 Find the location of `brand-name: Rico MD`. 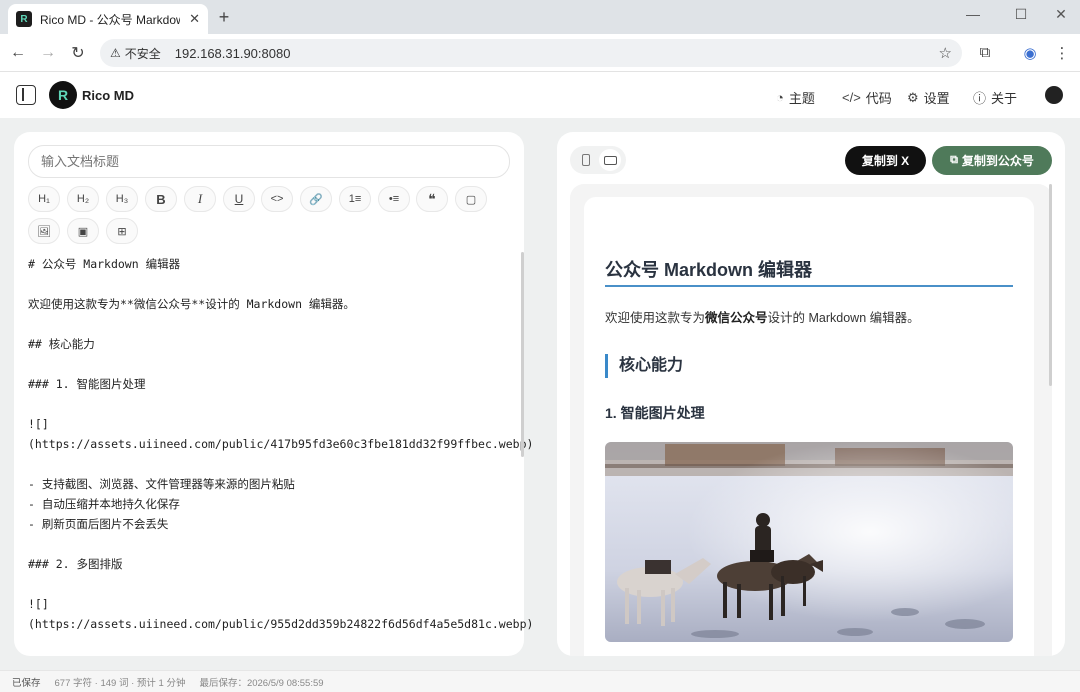

brand-name: Rico MD is located at coordinates (108, 95).